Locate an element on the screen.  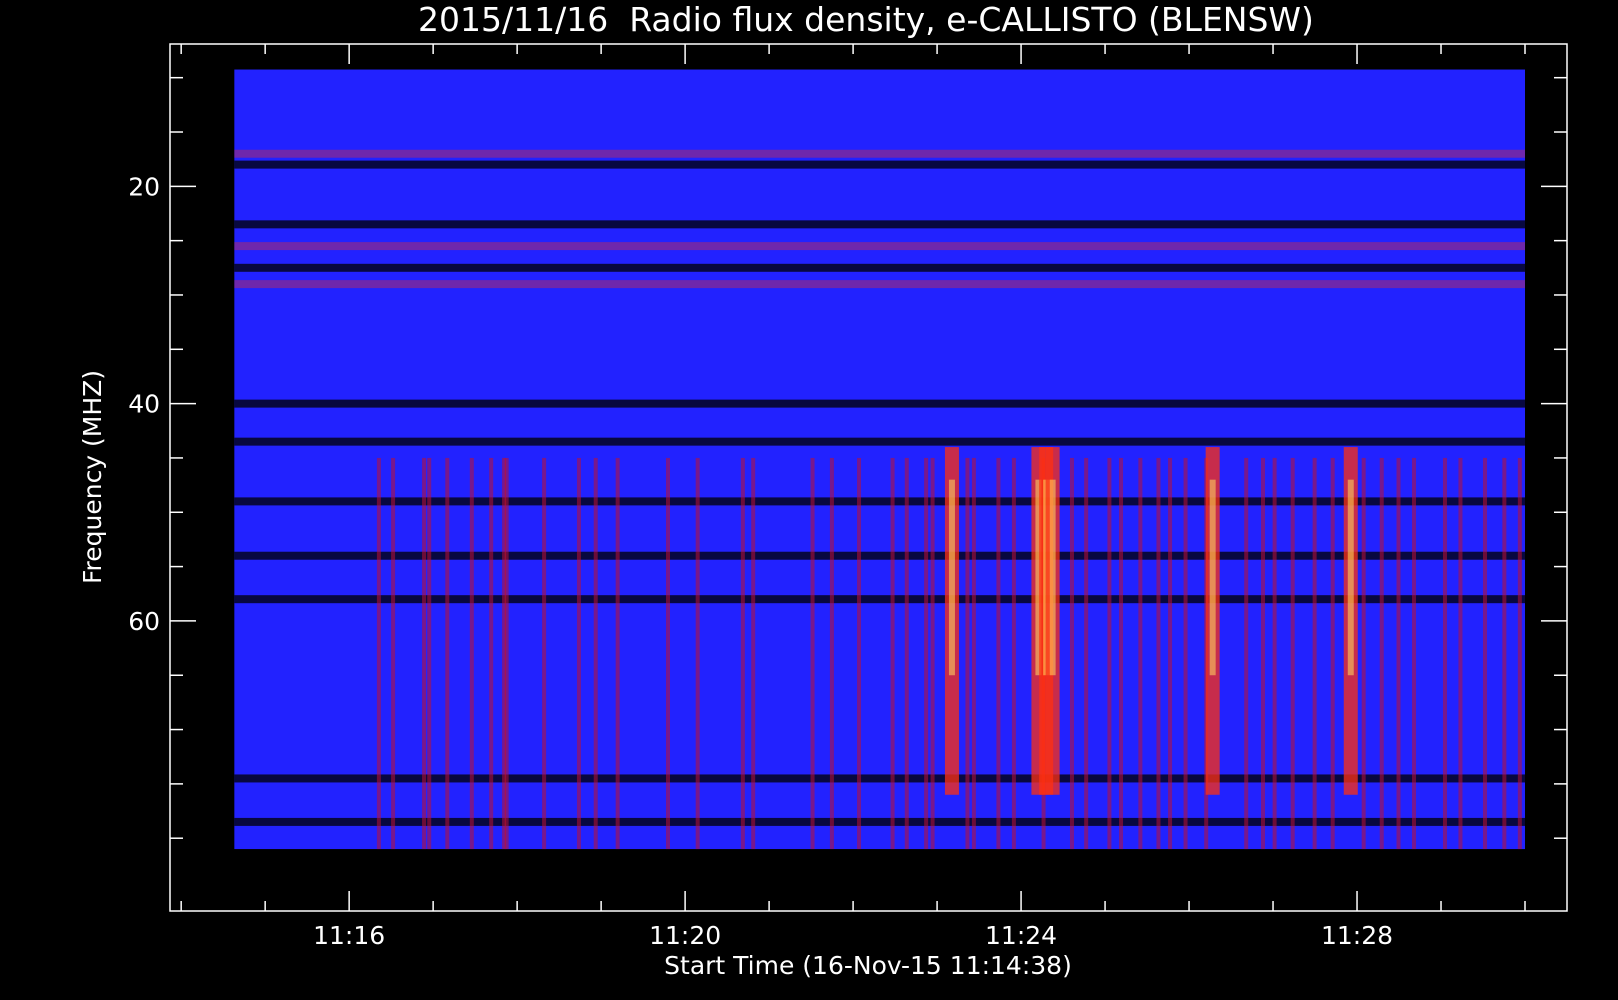
x-tick-label: 11:28 is located at coordinates (1357, 935).